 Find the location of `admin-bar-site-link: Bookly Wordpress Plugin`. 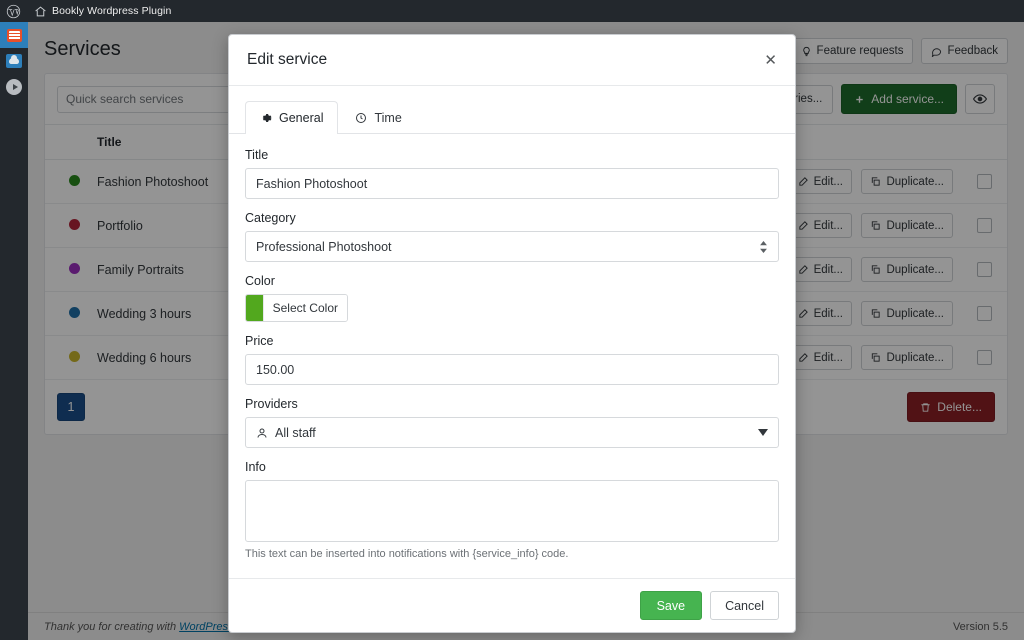

admin-bar-site-link: Bookly Wordpress Plugin is located at coordinates (102, 11).